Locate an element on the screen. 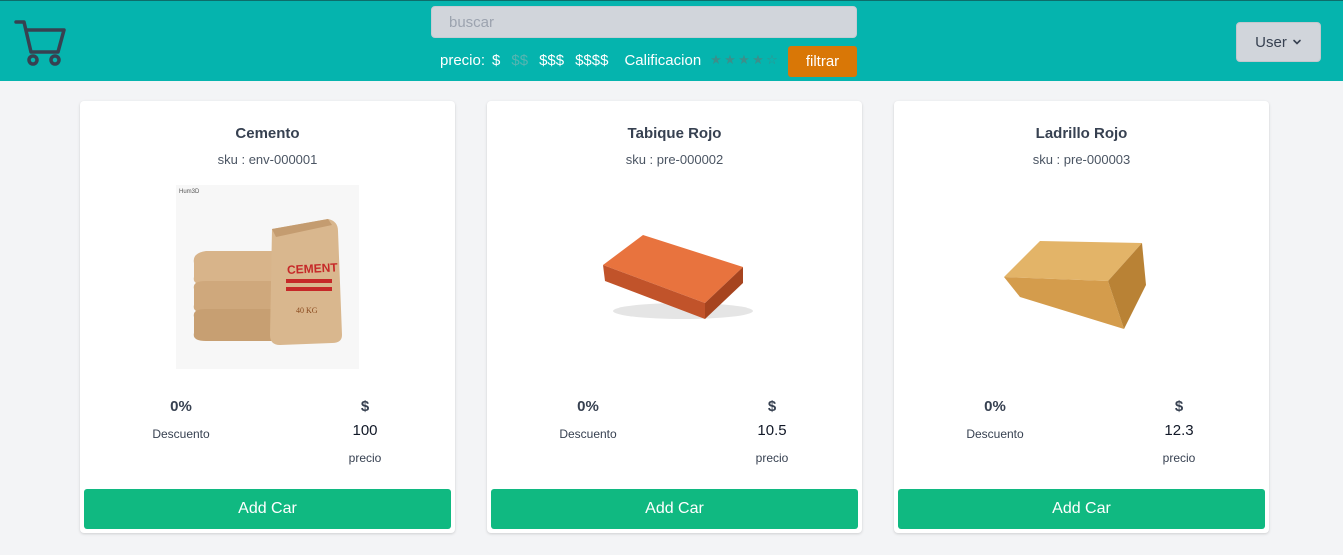  price-filter-label: precio: is located at coordinates (463, 60).